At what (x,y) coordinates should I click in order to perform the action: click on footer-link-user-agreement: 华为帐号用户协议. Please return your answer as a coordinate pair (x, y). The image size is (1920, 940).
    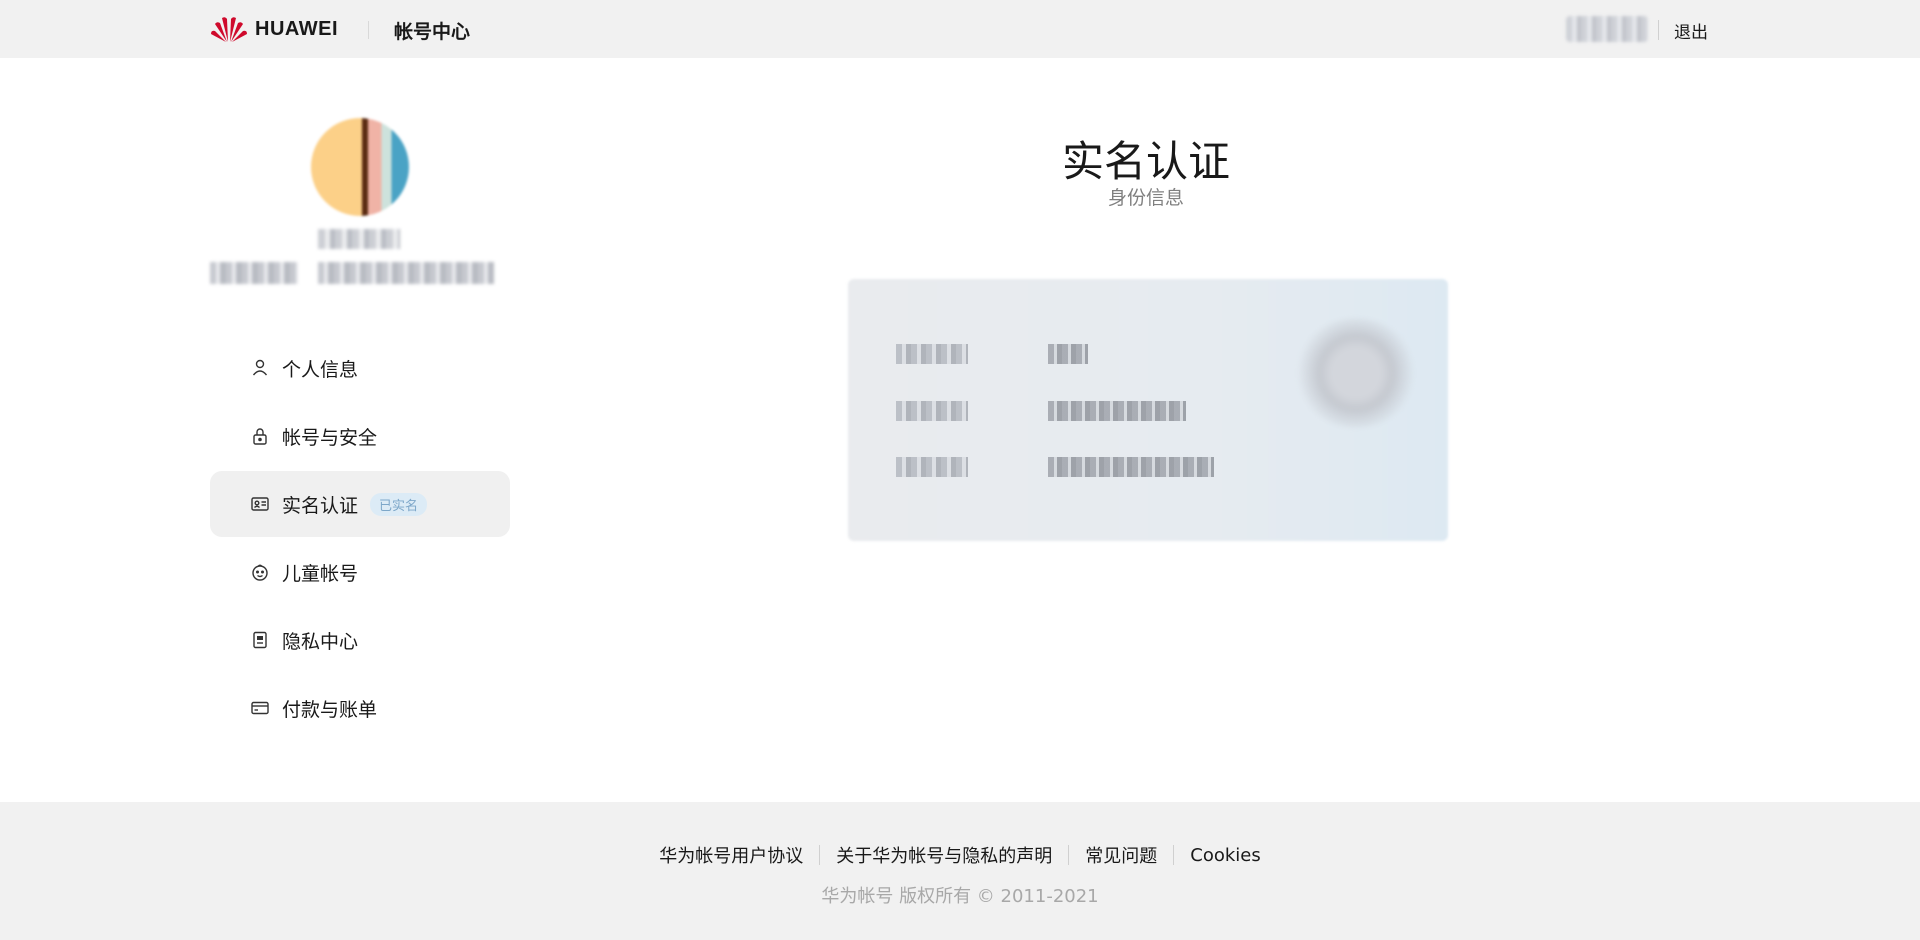
    Looking at the image, I should click on (731, 855).